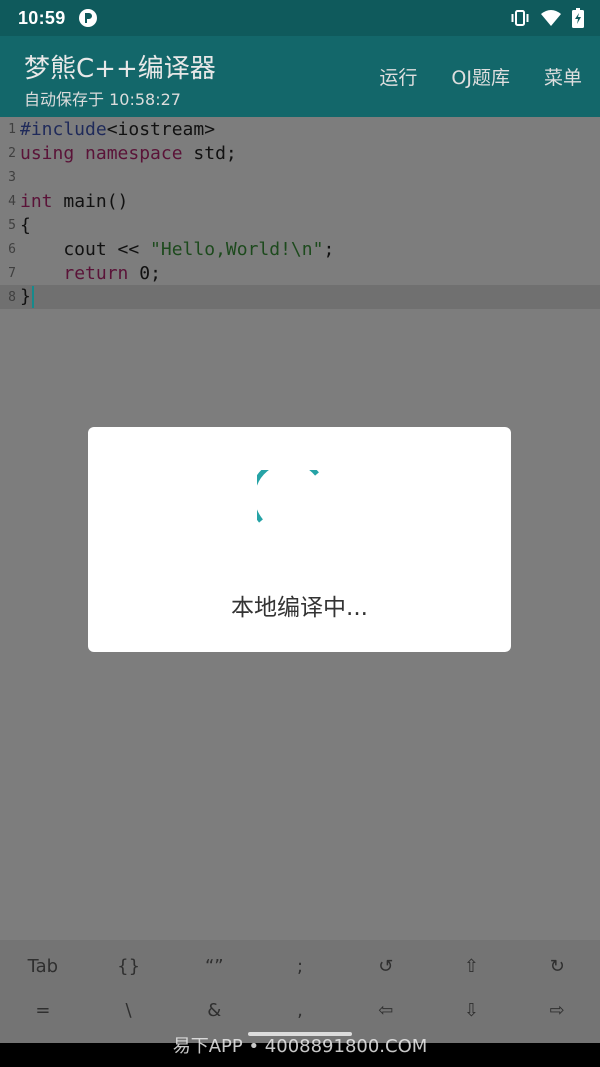 This screenshot has width=600, height=1067. Describe the element at coordinates (300, 1010) in the screenshot. I see `key-comma: ,` at that location.